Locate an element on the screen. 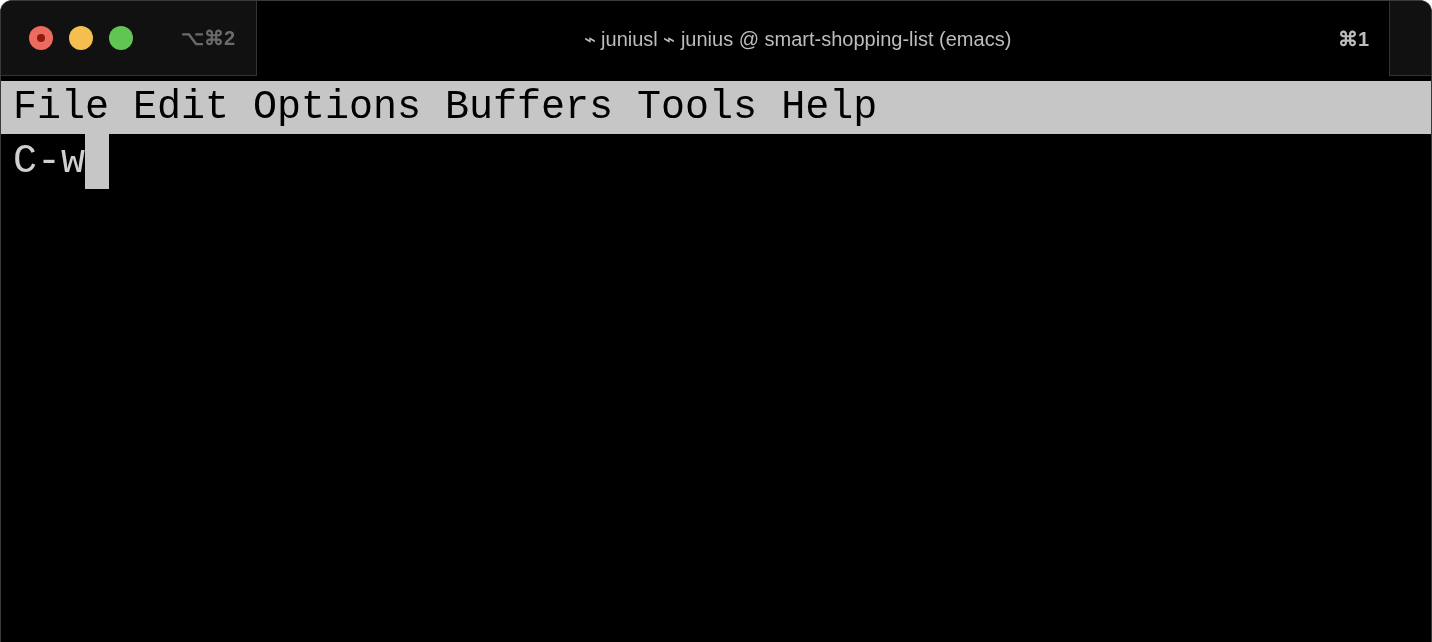  window-title: ⌁ juniusl ⌁ junius @ smart-shopping-list (emacs) is located at coordinates (797, 39).